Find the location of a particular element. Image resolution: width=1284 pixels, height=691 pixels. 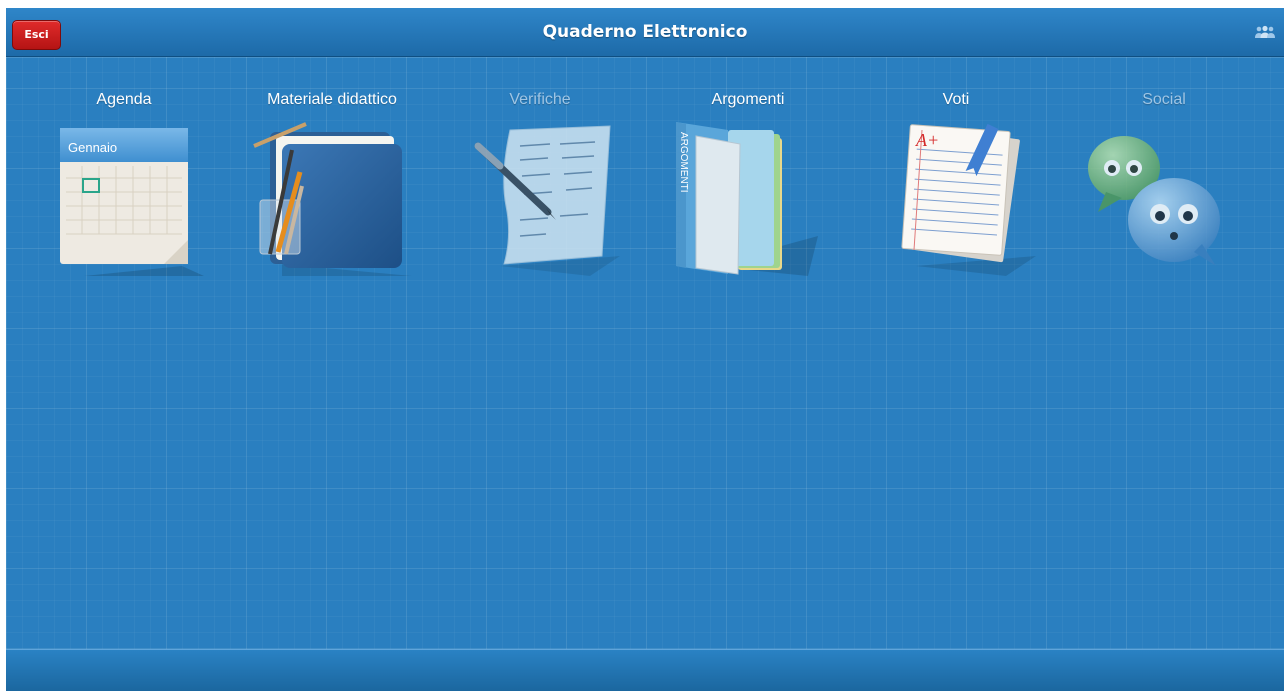

calendar-month-label: Gennaio is located at coordinates (92, 147).